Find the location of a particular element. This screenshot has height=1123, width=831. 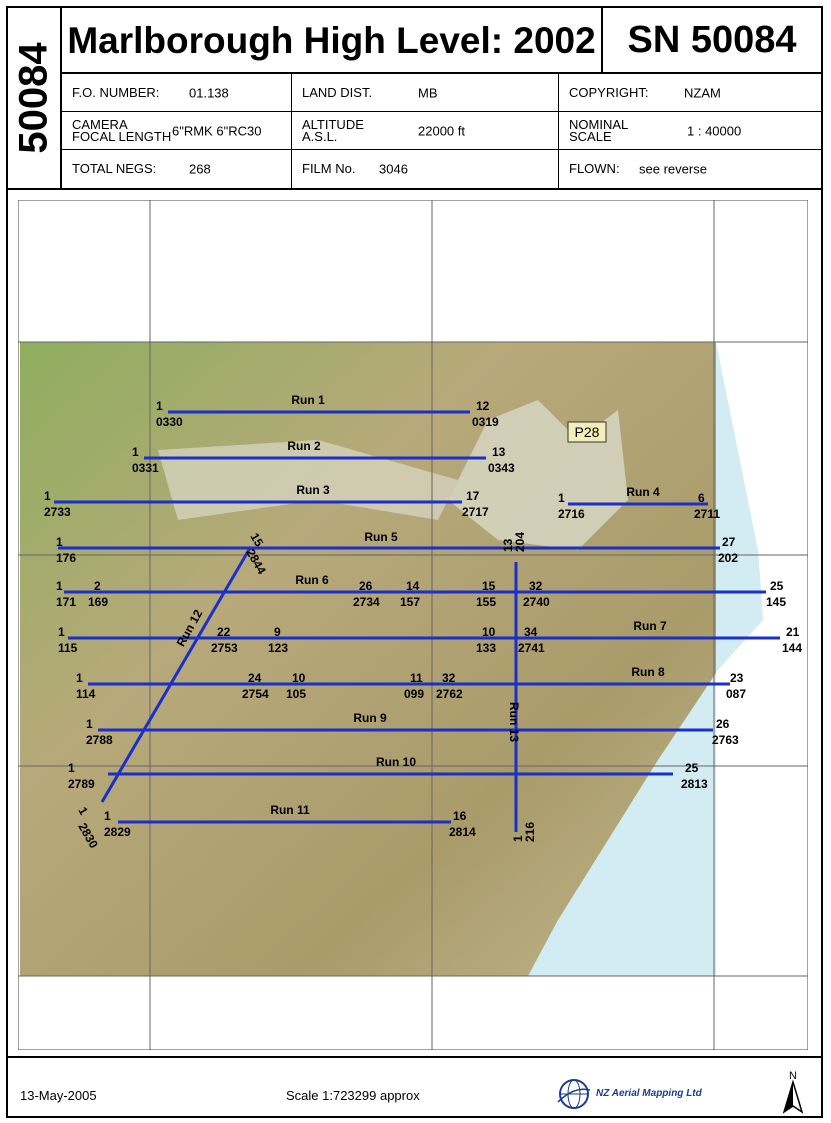

land-district-label: LAND DIST. is located at coordinates (337, 92).